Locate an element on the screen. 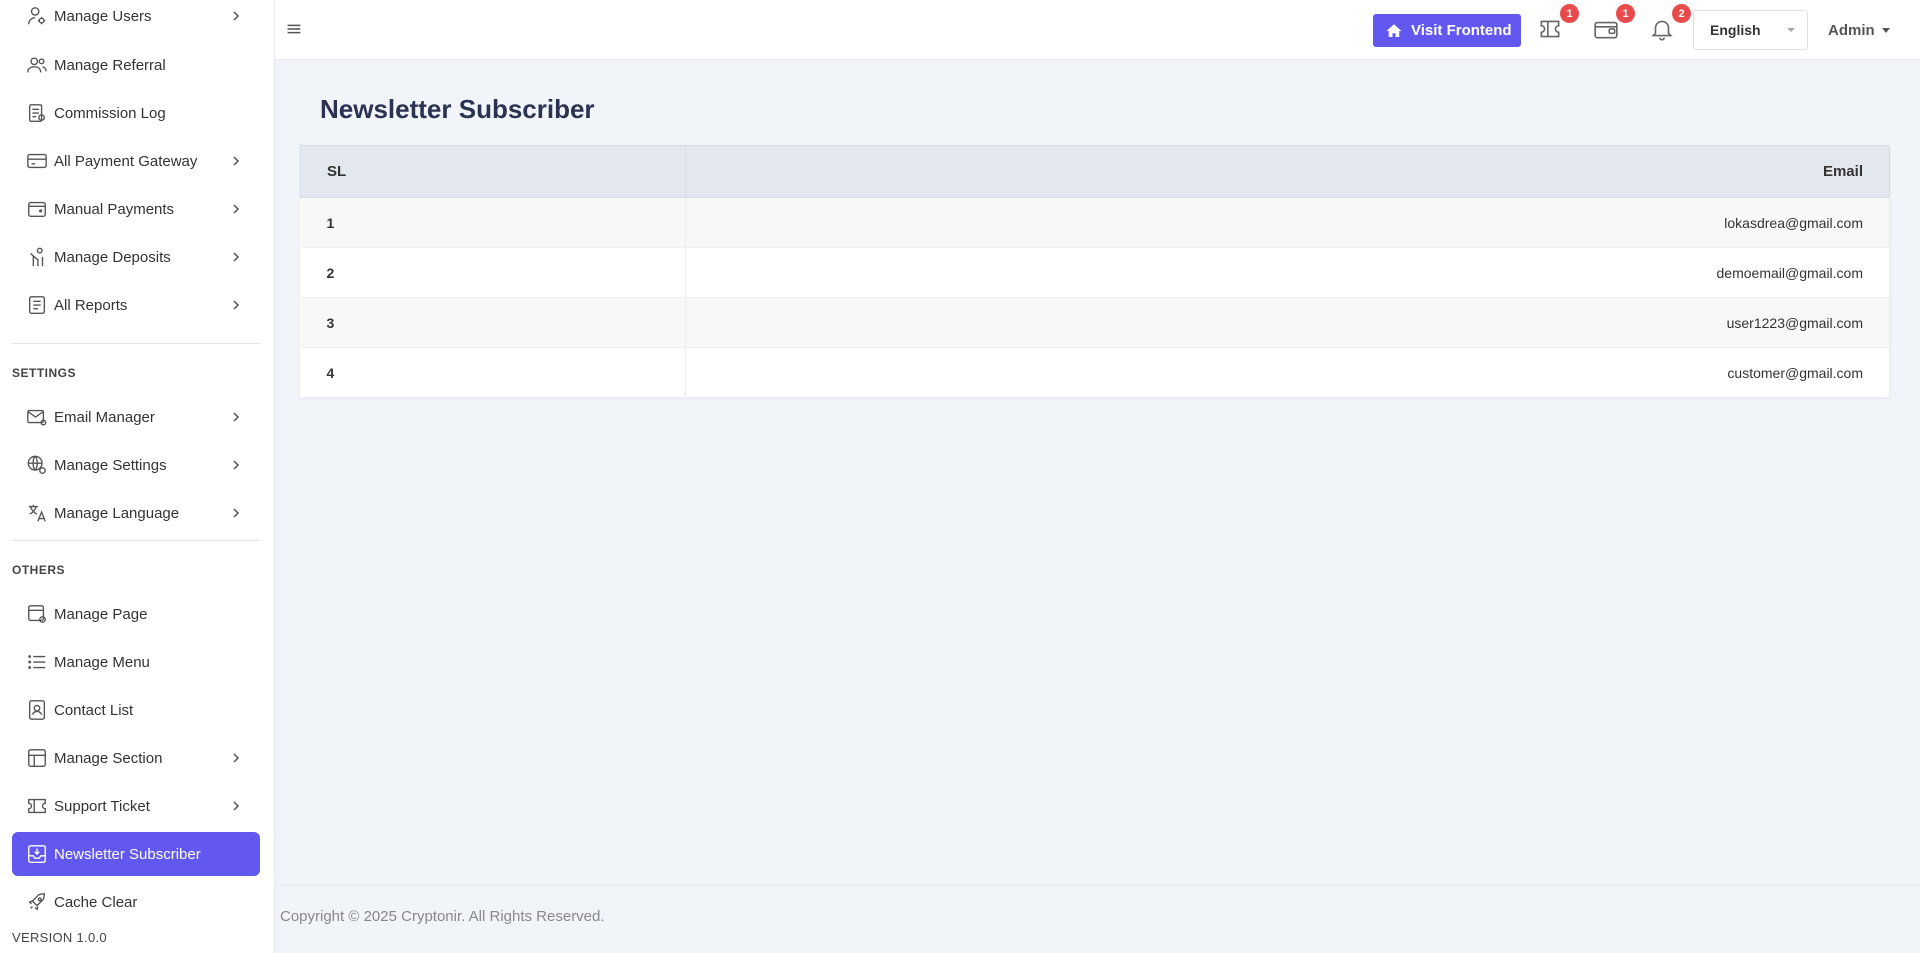  cell-email: user1223@gmail.com is located at coordinates (1287, 322).